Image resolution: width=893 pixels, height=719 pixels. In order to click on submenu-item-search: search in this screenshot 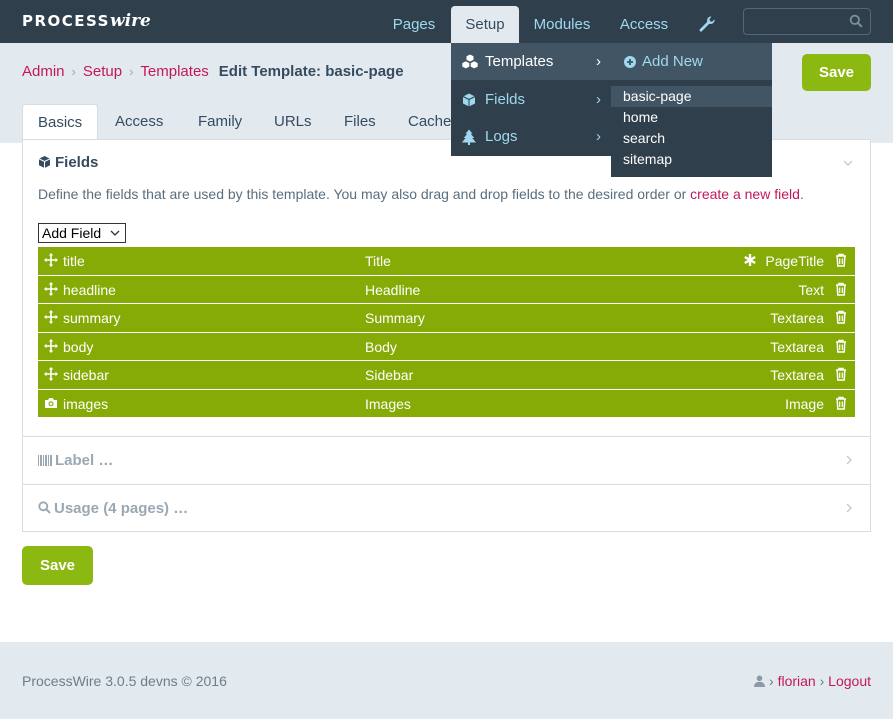, I will do `click(691, 138)`.